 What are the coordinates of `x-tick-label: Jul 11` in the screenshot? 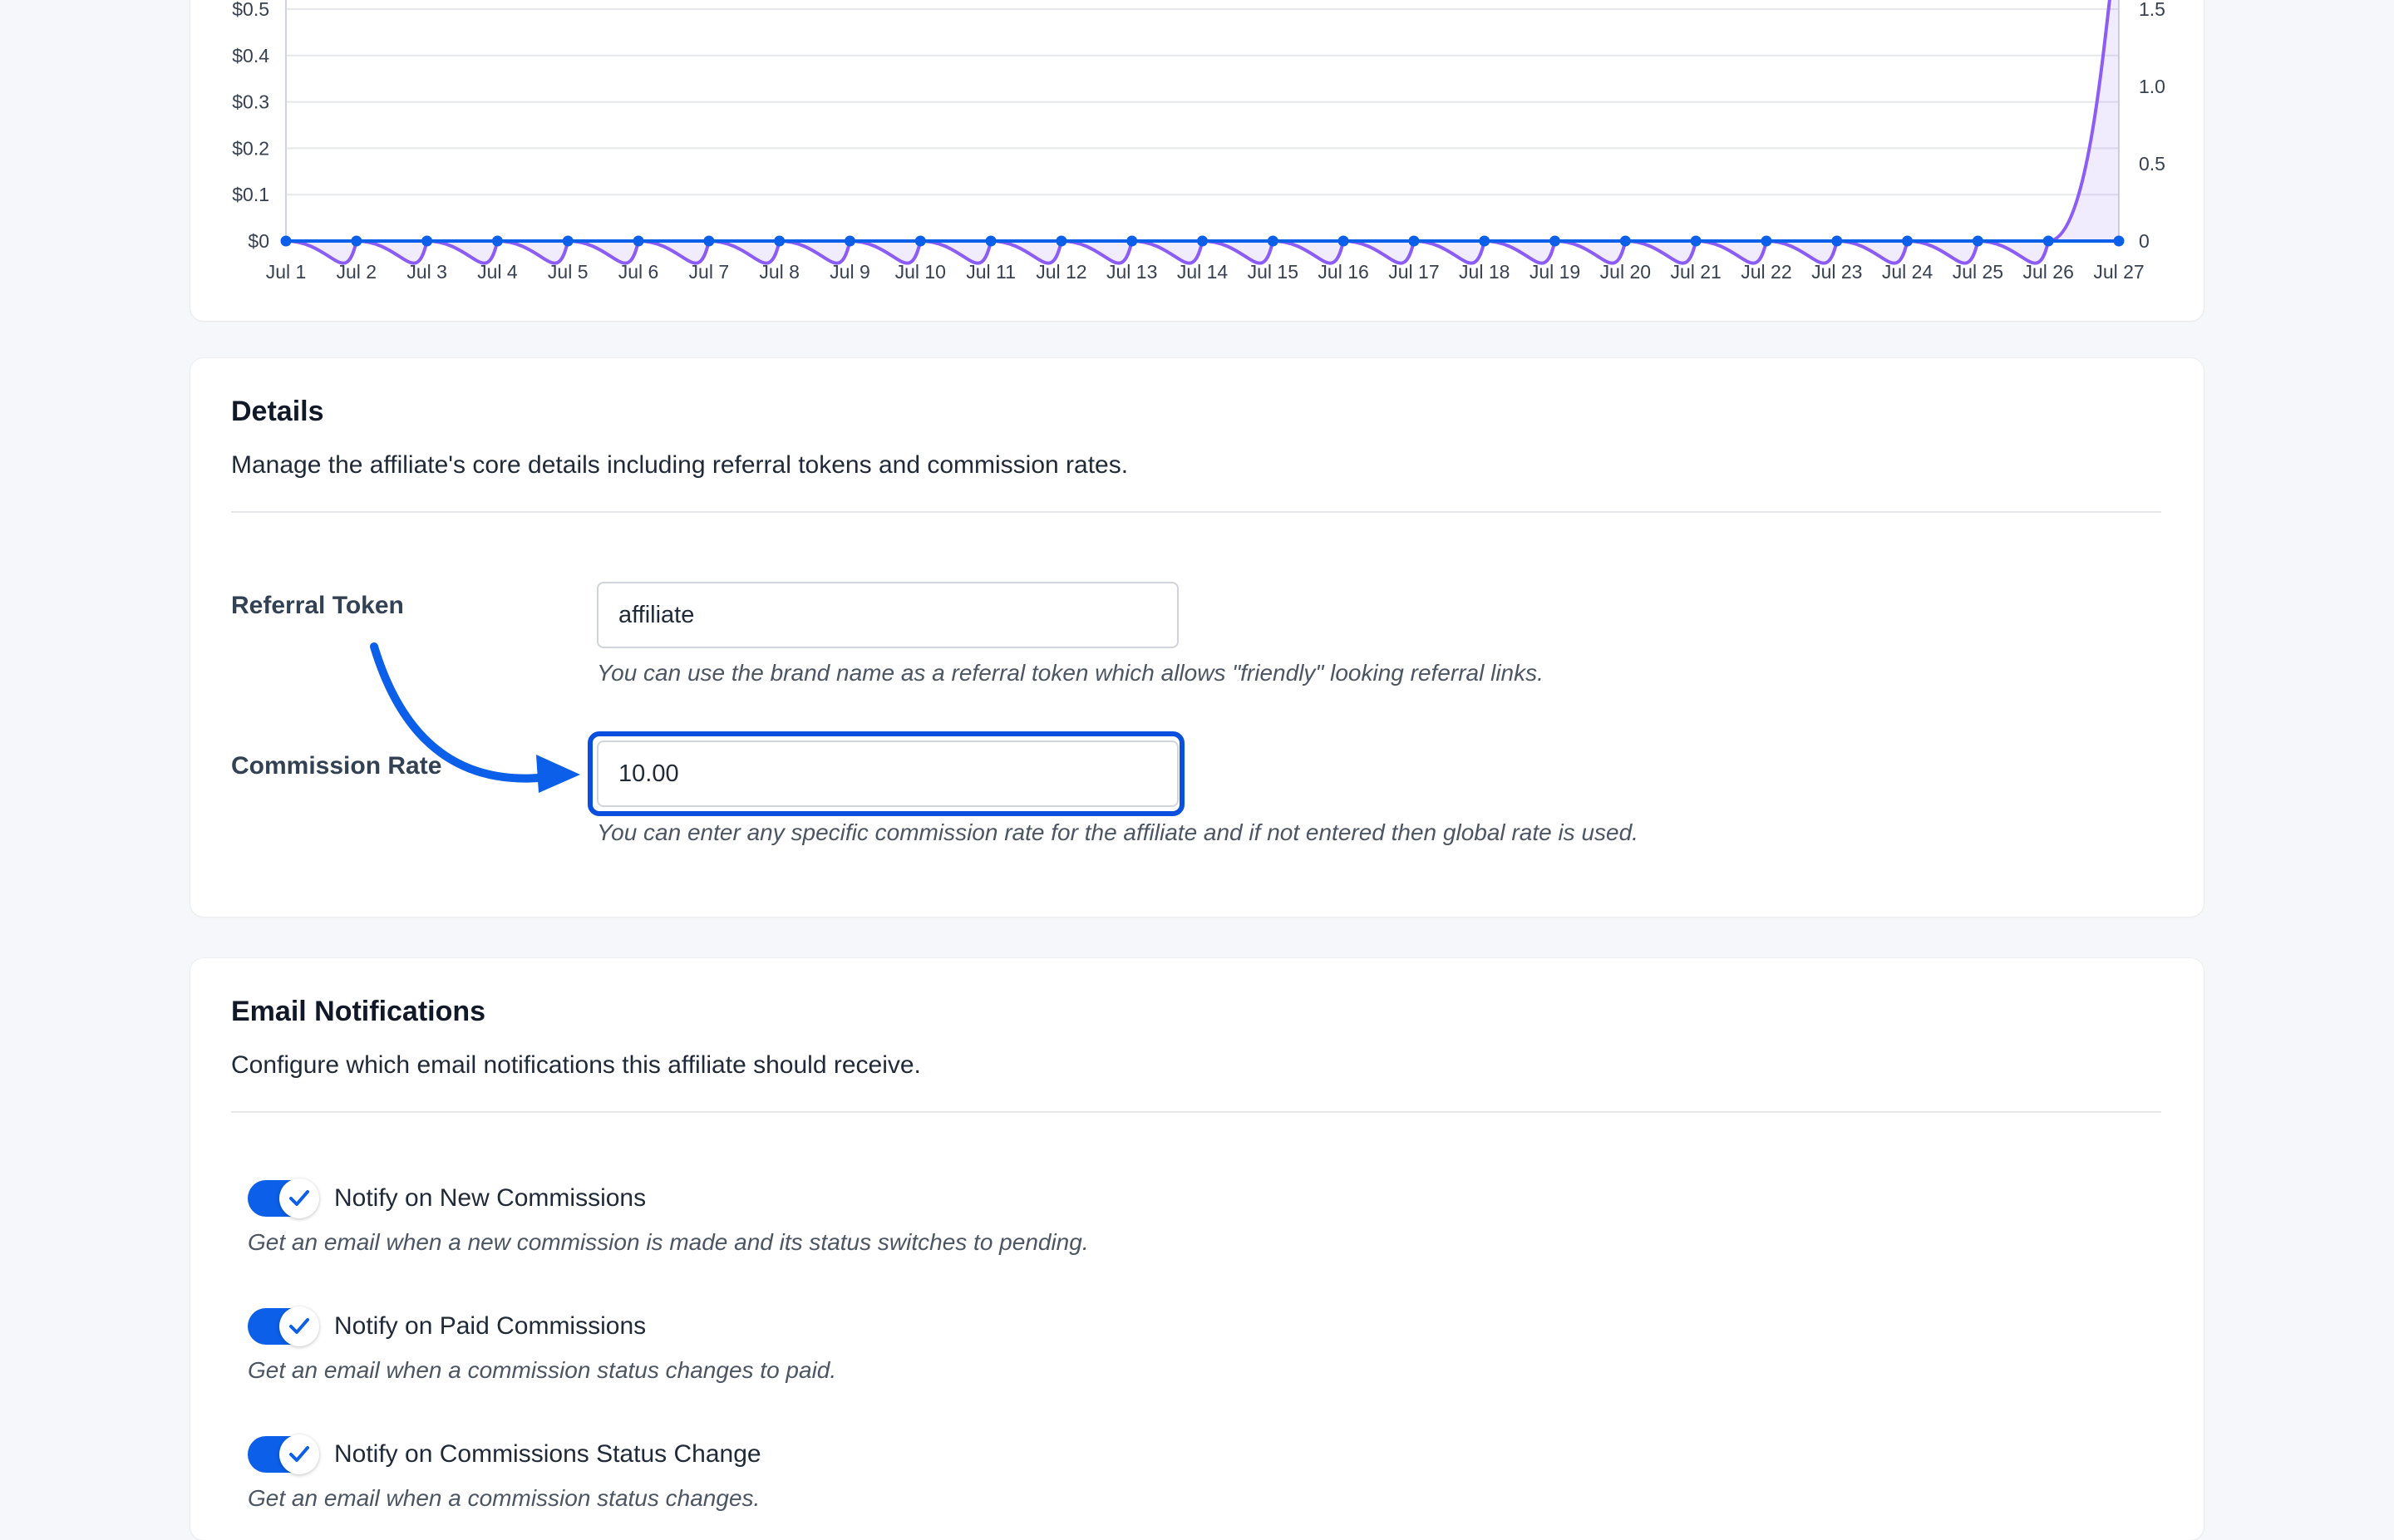 It's located at (991, 272).